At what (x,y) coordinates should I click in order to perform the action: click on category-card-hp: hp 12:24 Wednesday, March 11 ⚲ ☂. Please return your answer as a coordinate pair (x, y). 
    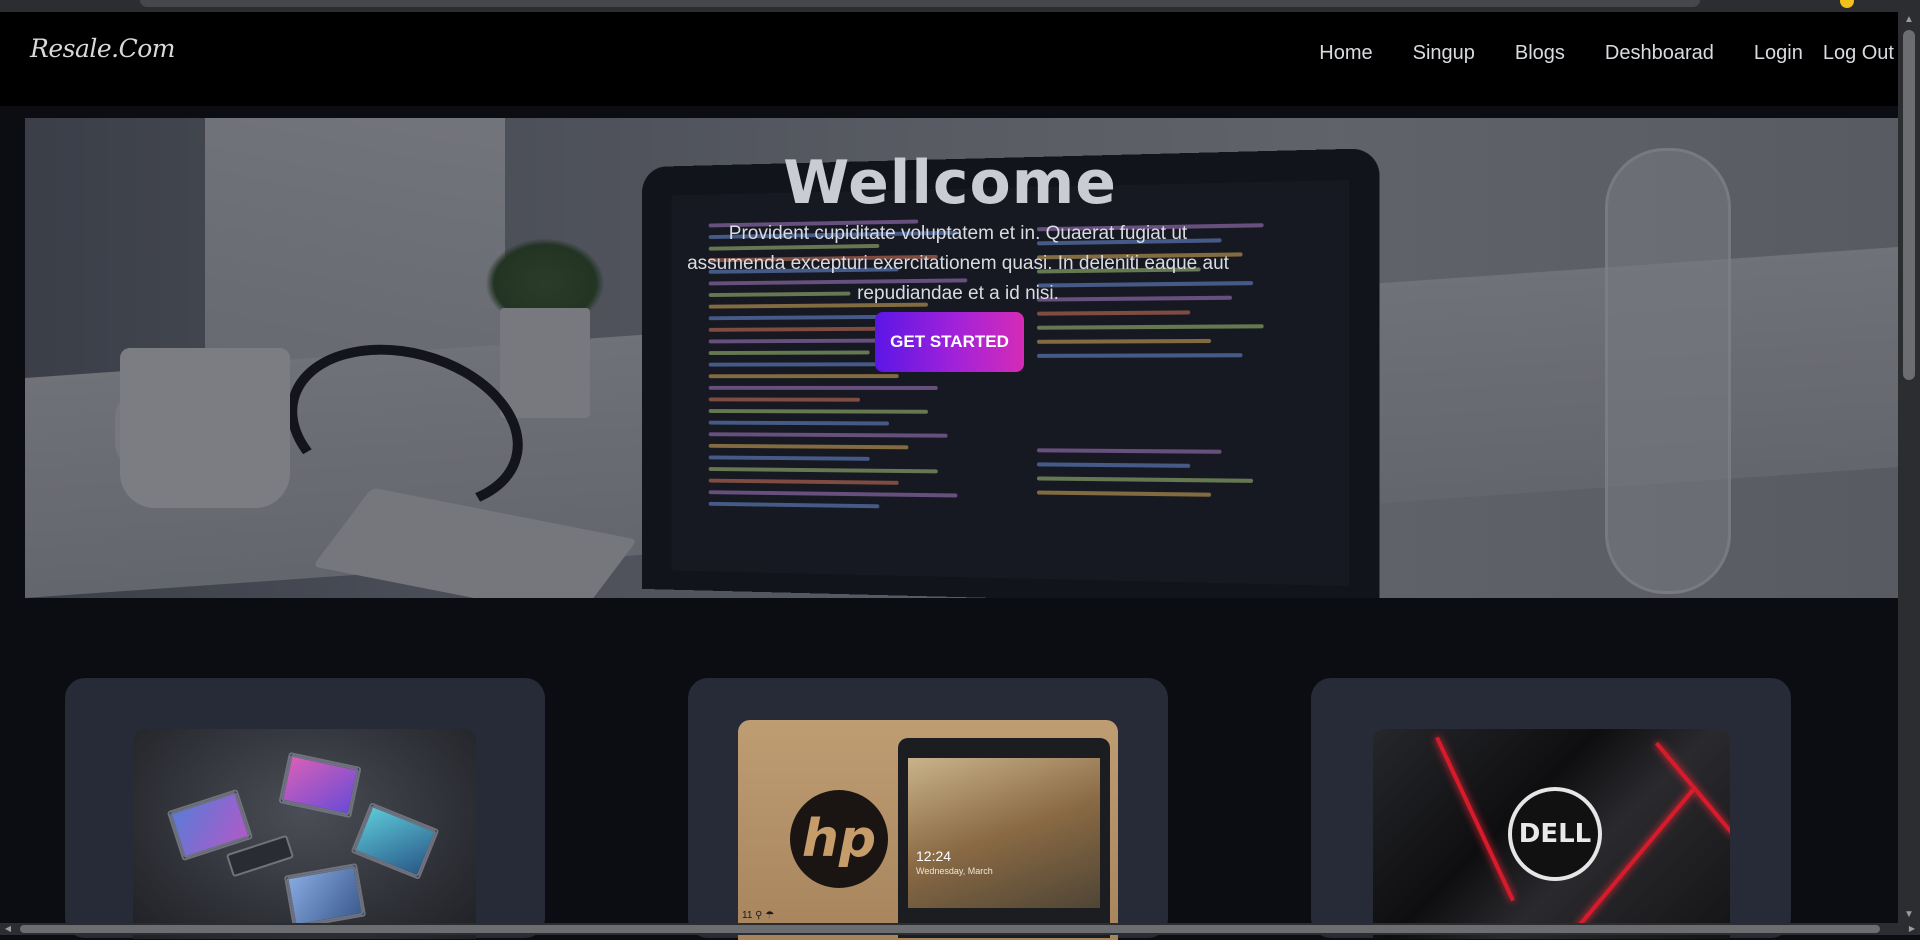
    Looking at the image, I should click on (928, 809).